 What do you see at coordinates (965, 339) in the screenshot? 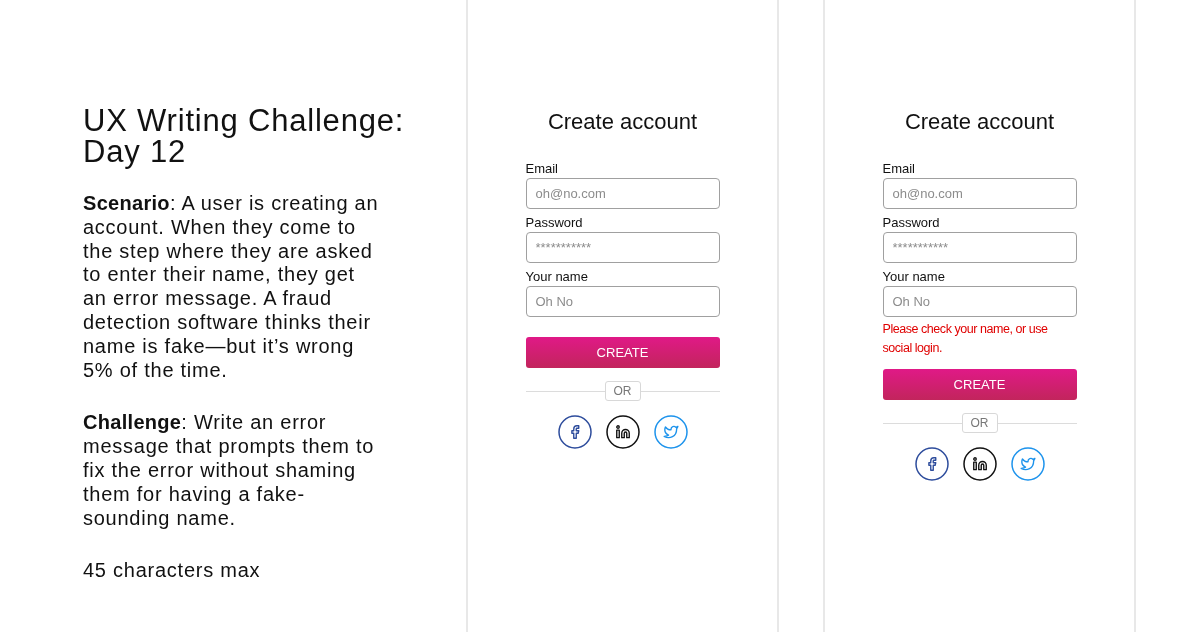
I see `error-message: Please check your name, or use social login.` at bounding box center [965, 339].